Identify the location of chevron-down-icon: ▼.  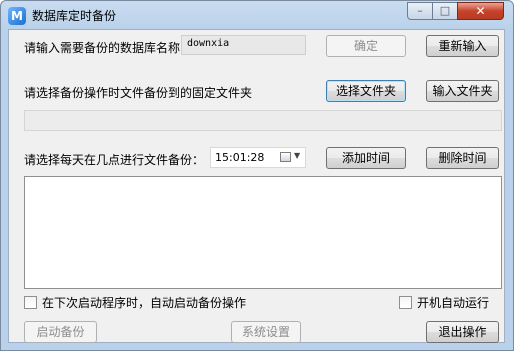
(297, 155).